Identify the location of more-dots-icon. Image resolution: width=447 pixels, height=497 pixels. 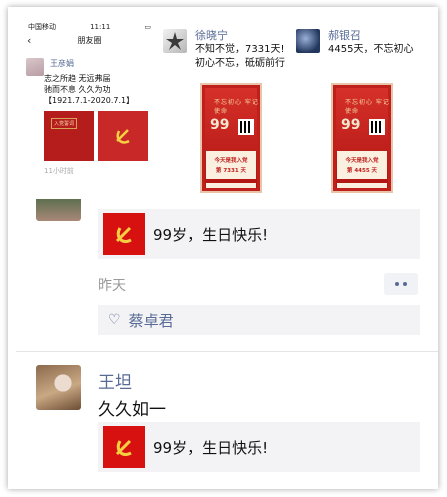
(401, 284).